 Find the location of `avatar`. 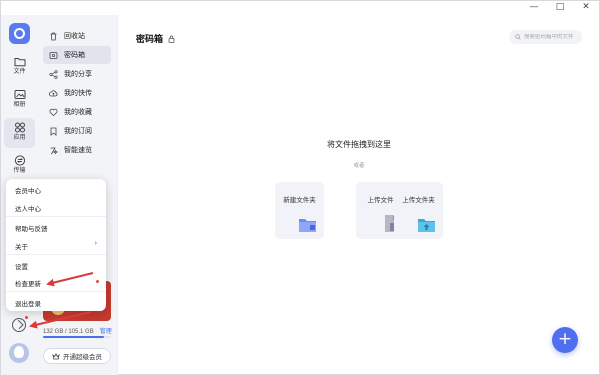

avatar is located at coordinates (19, 353).